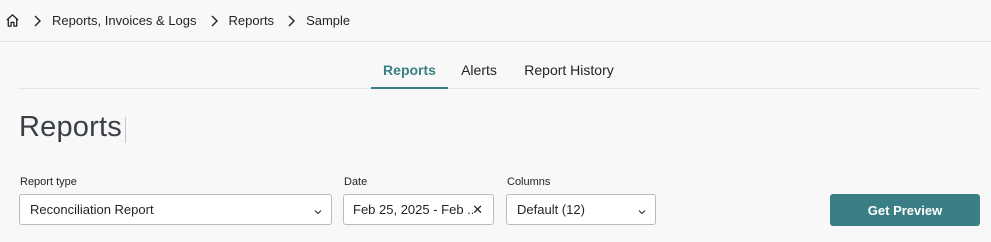 The image size is (991, 242). What do you see at coordinates (529, 182) in the screenshot?
I see `columns-label: Columns` at bounding box center [529, 182].